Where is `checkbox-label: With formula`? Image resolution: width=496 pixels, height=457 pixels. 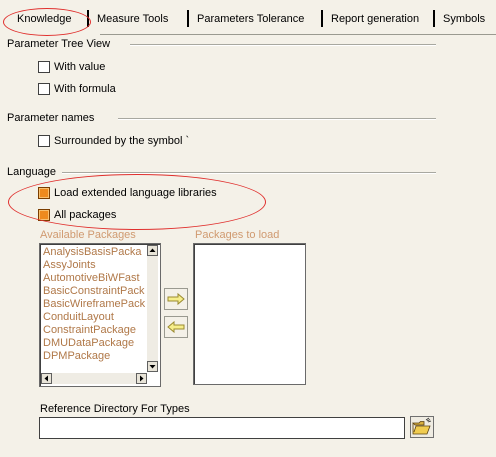 checkbox-label: With formula is located at coordinates (85, 89).